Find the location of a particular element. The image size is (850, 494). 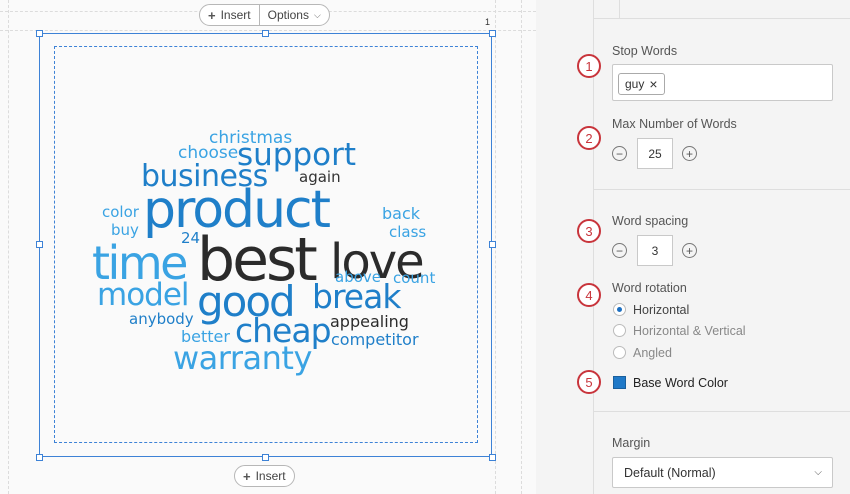

word-cloud-word: color is located at coordinates (120, 212).